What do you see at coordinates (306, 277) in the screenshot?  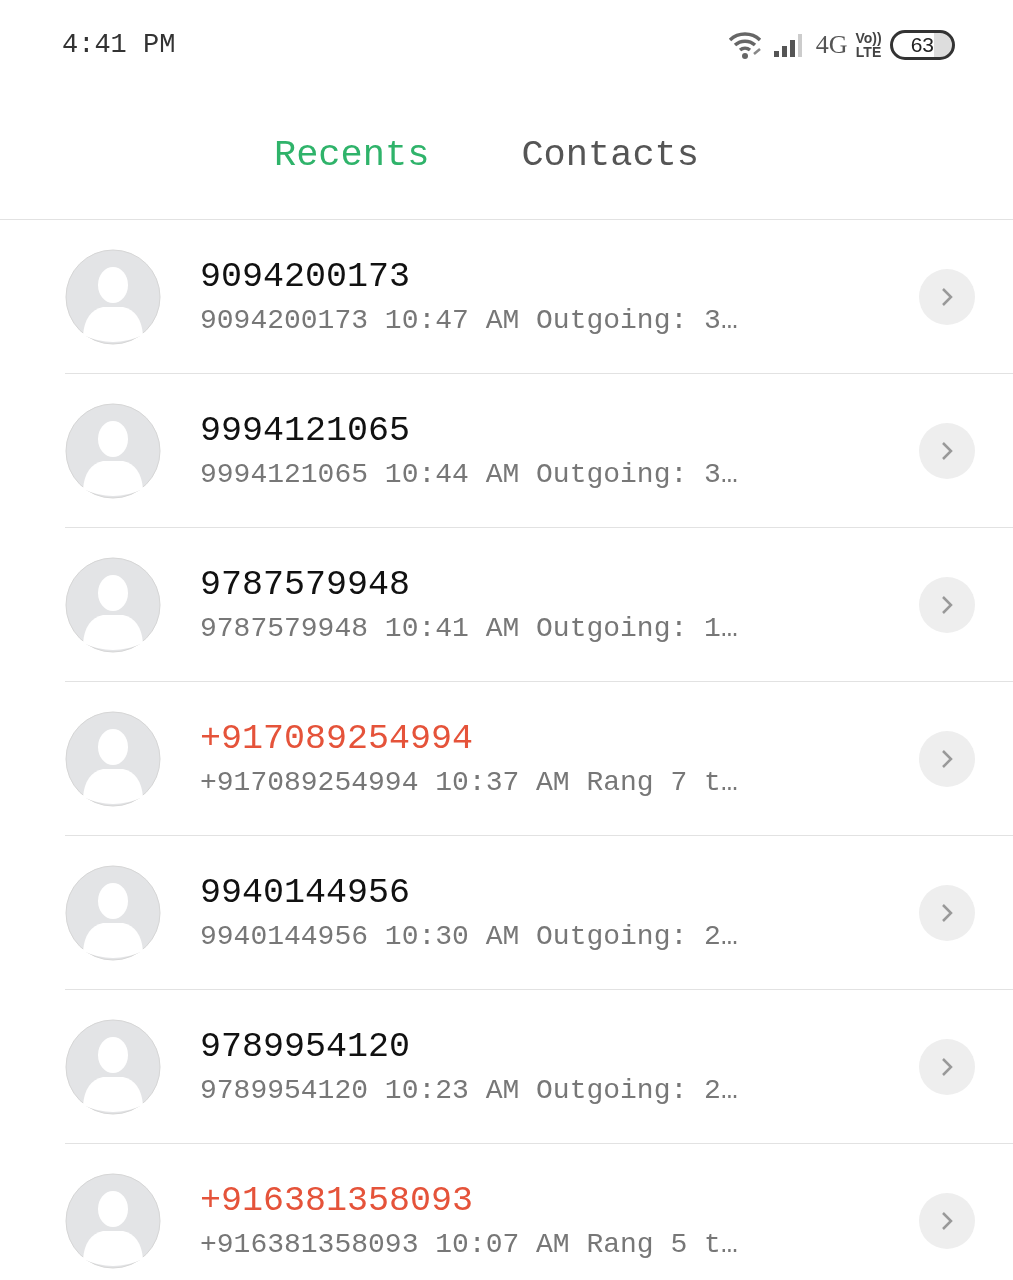 I see `caller-number: 9094200173` at bounding box center [306, 277].